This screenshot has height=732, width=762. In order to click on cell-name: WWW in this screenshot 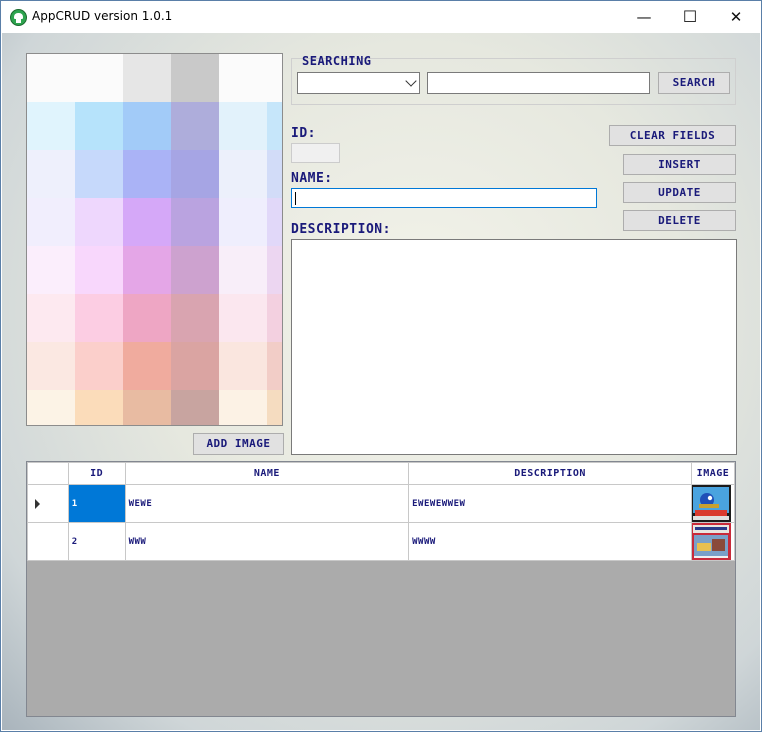, I will do `click(267, 541)`.